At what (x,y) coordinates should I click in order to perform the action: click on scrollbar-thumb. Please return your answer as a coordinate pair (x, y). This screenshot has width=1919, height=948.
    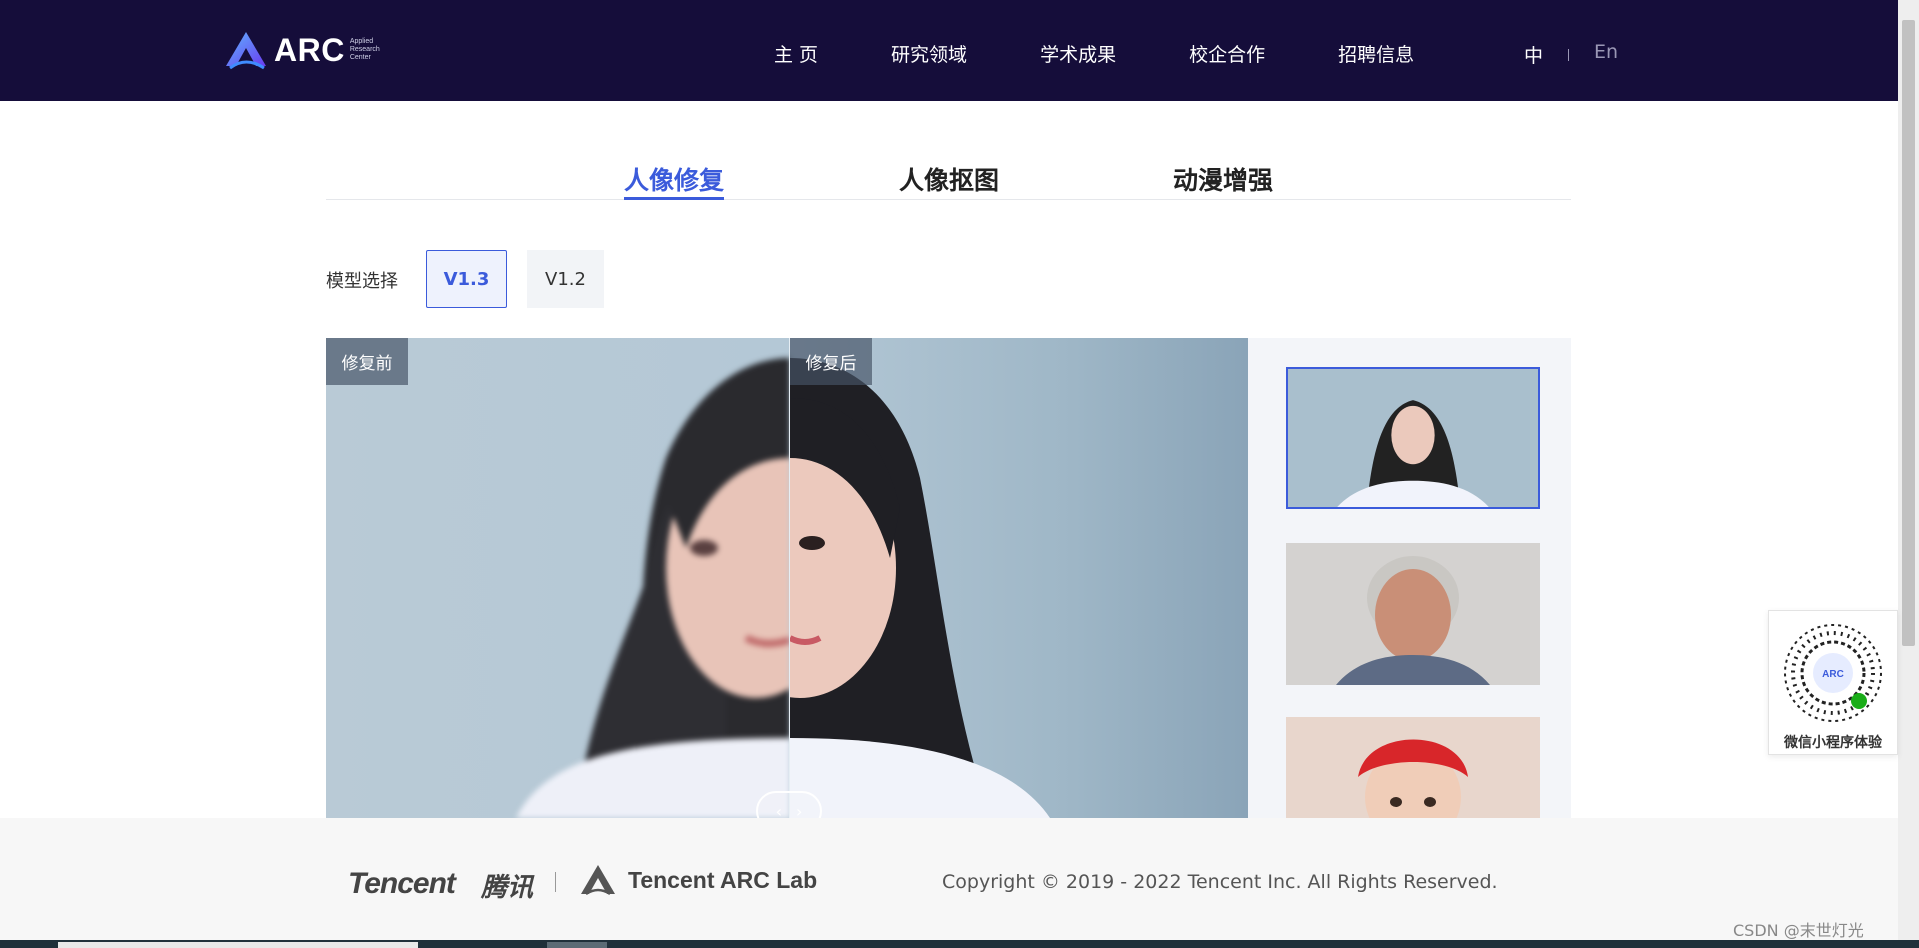
    Looking at the image, I should click on (1908, 333).